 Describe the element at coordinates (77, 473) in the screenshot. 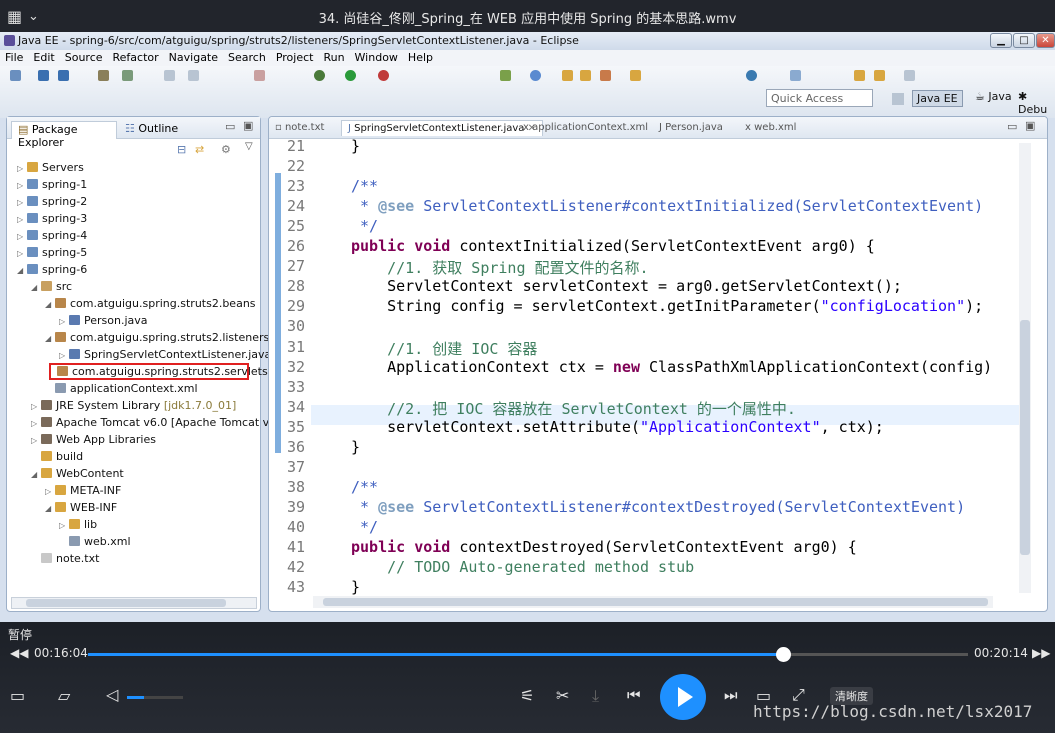

I see `tree-item-webcontent: ◢ WebContent` at that location.